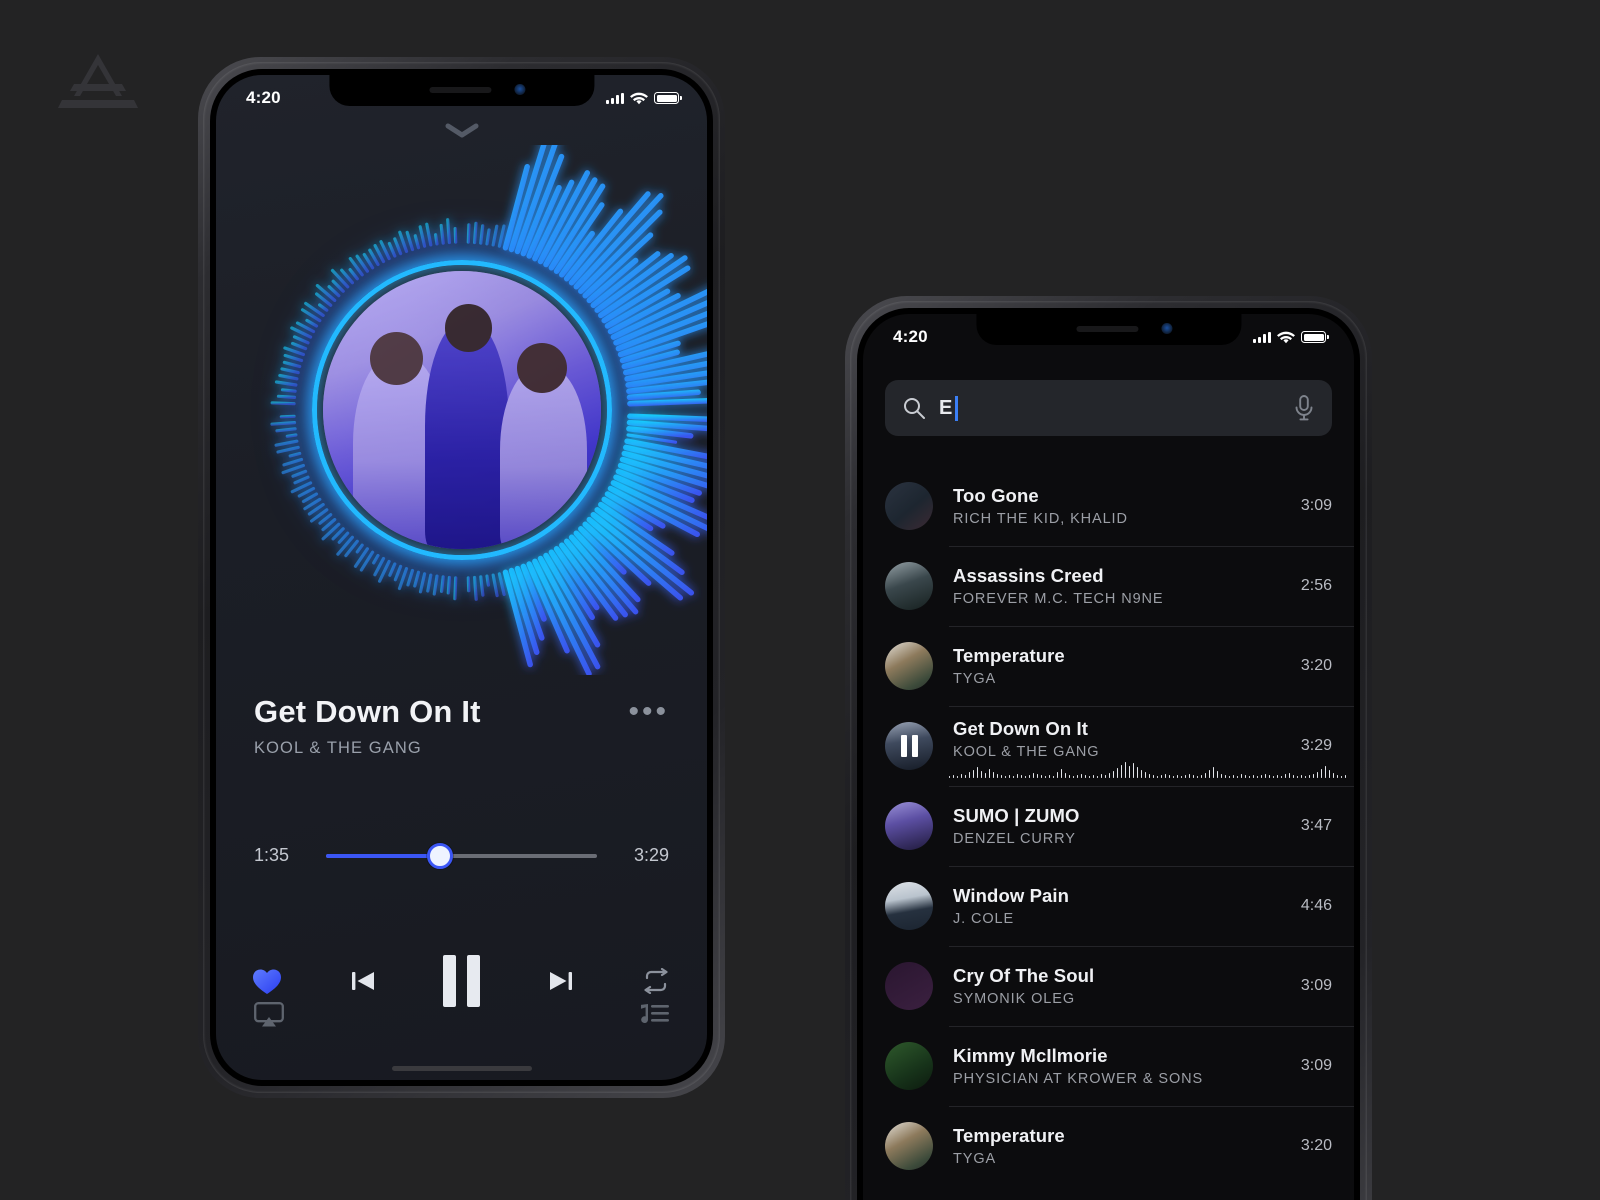 Image resolution: width=1600 pixels, height=1200 pixels. I want to click on front-camera-icon, so click(1167, 328).